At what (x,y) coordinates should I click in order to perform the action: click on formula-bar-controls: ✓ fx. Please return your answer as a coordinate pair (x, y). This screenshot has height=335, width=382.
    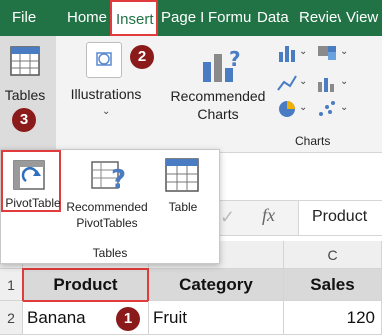
    Looking at the image, I should click on (258, 218).